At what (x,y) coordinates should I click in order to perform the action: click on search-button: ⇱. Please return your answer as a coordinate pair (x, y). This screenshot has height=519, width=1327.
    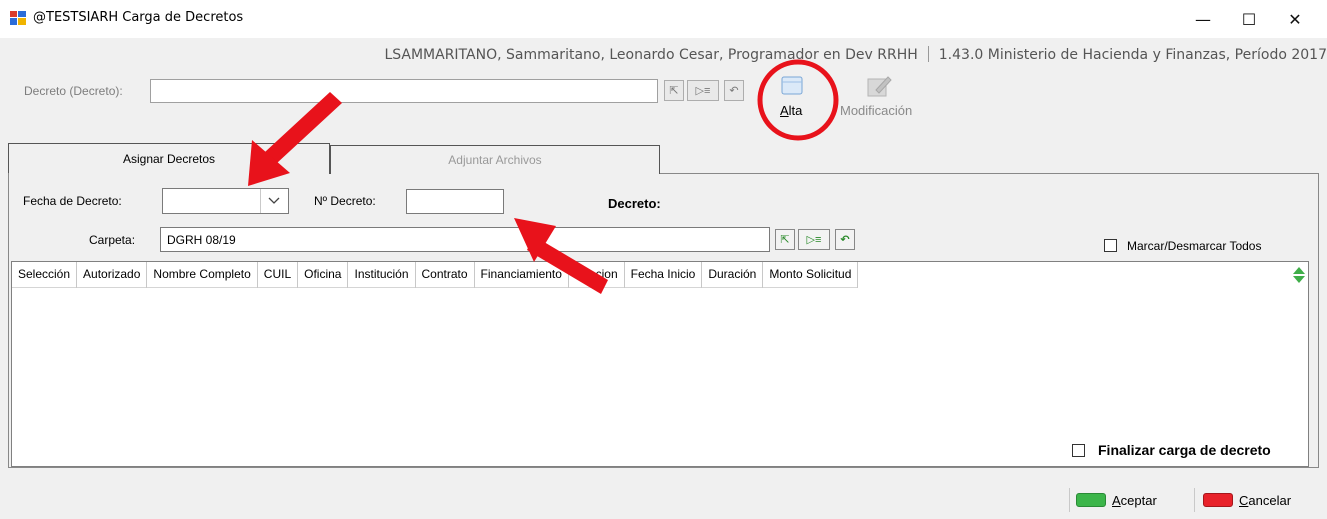
    Looking at the image, I should click on (674, 90).